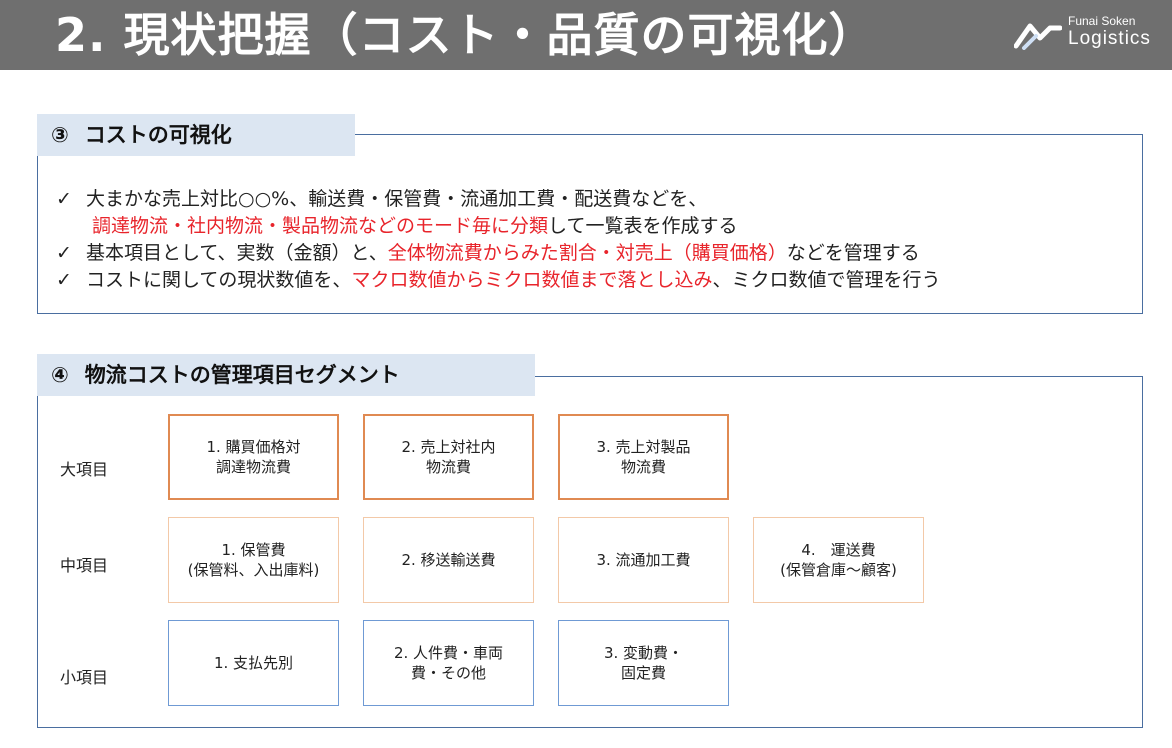 The width and height of the screenshot is (1172, 748). What do you see at coordinates (587, 253) in the screenshot?
I see `bullet2-highlight: 全体物流費からみた割合・対売上（購買価格）` at bounding box center [587, 253].